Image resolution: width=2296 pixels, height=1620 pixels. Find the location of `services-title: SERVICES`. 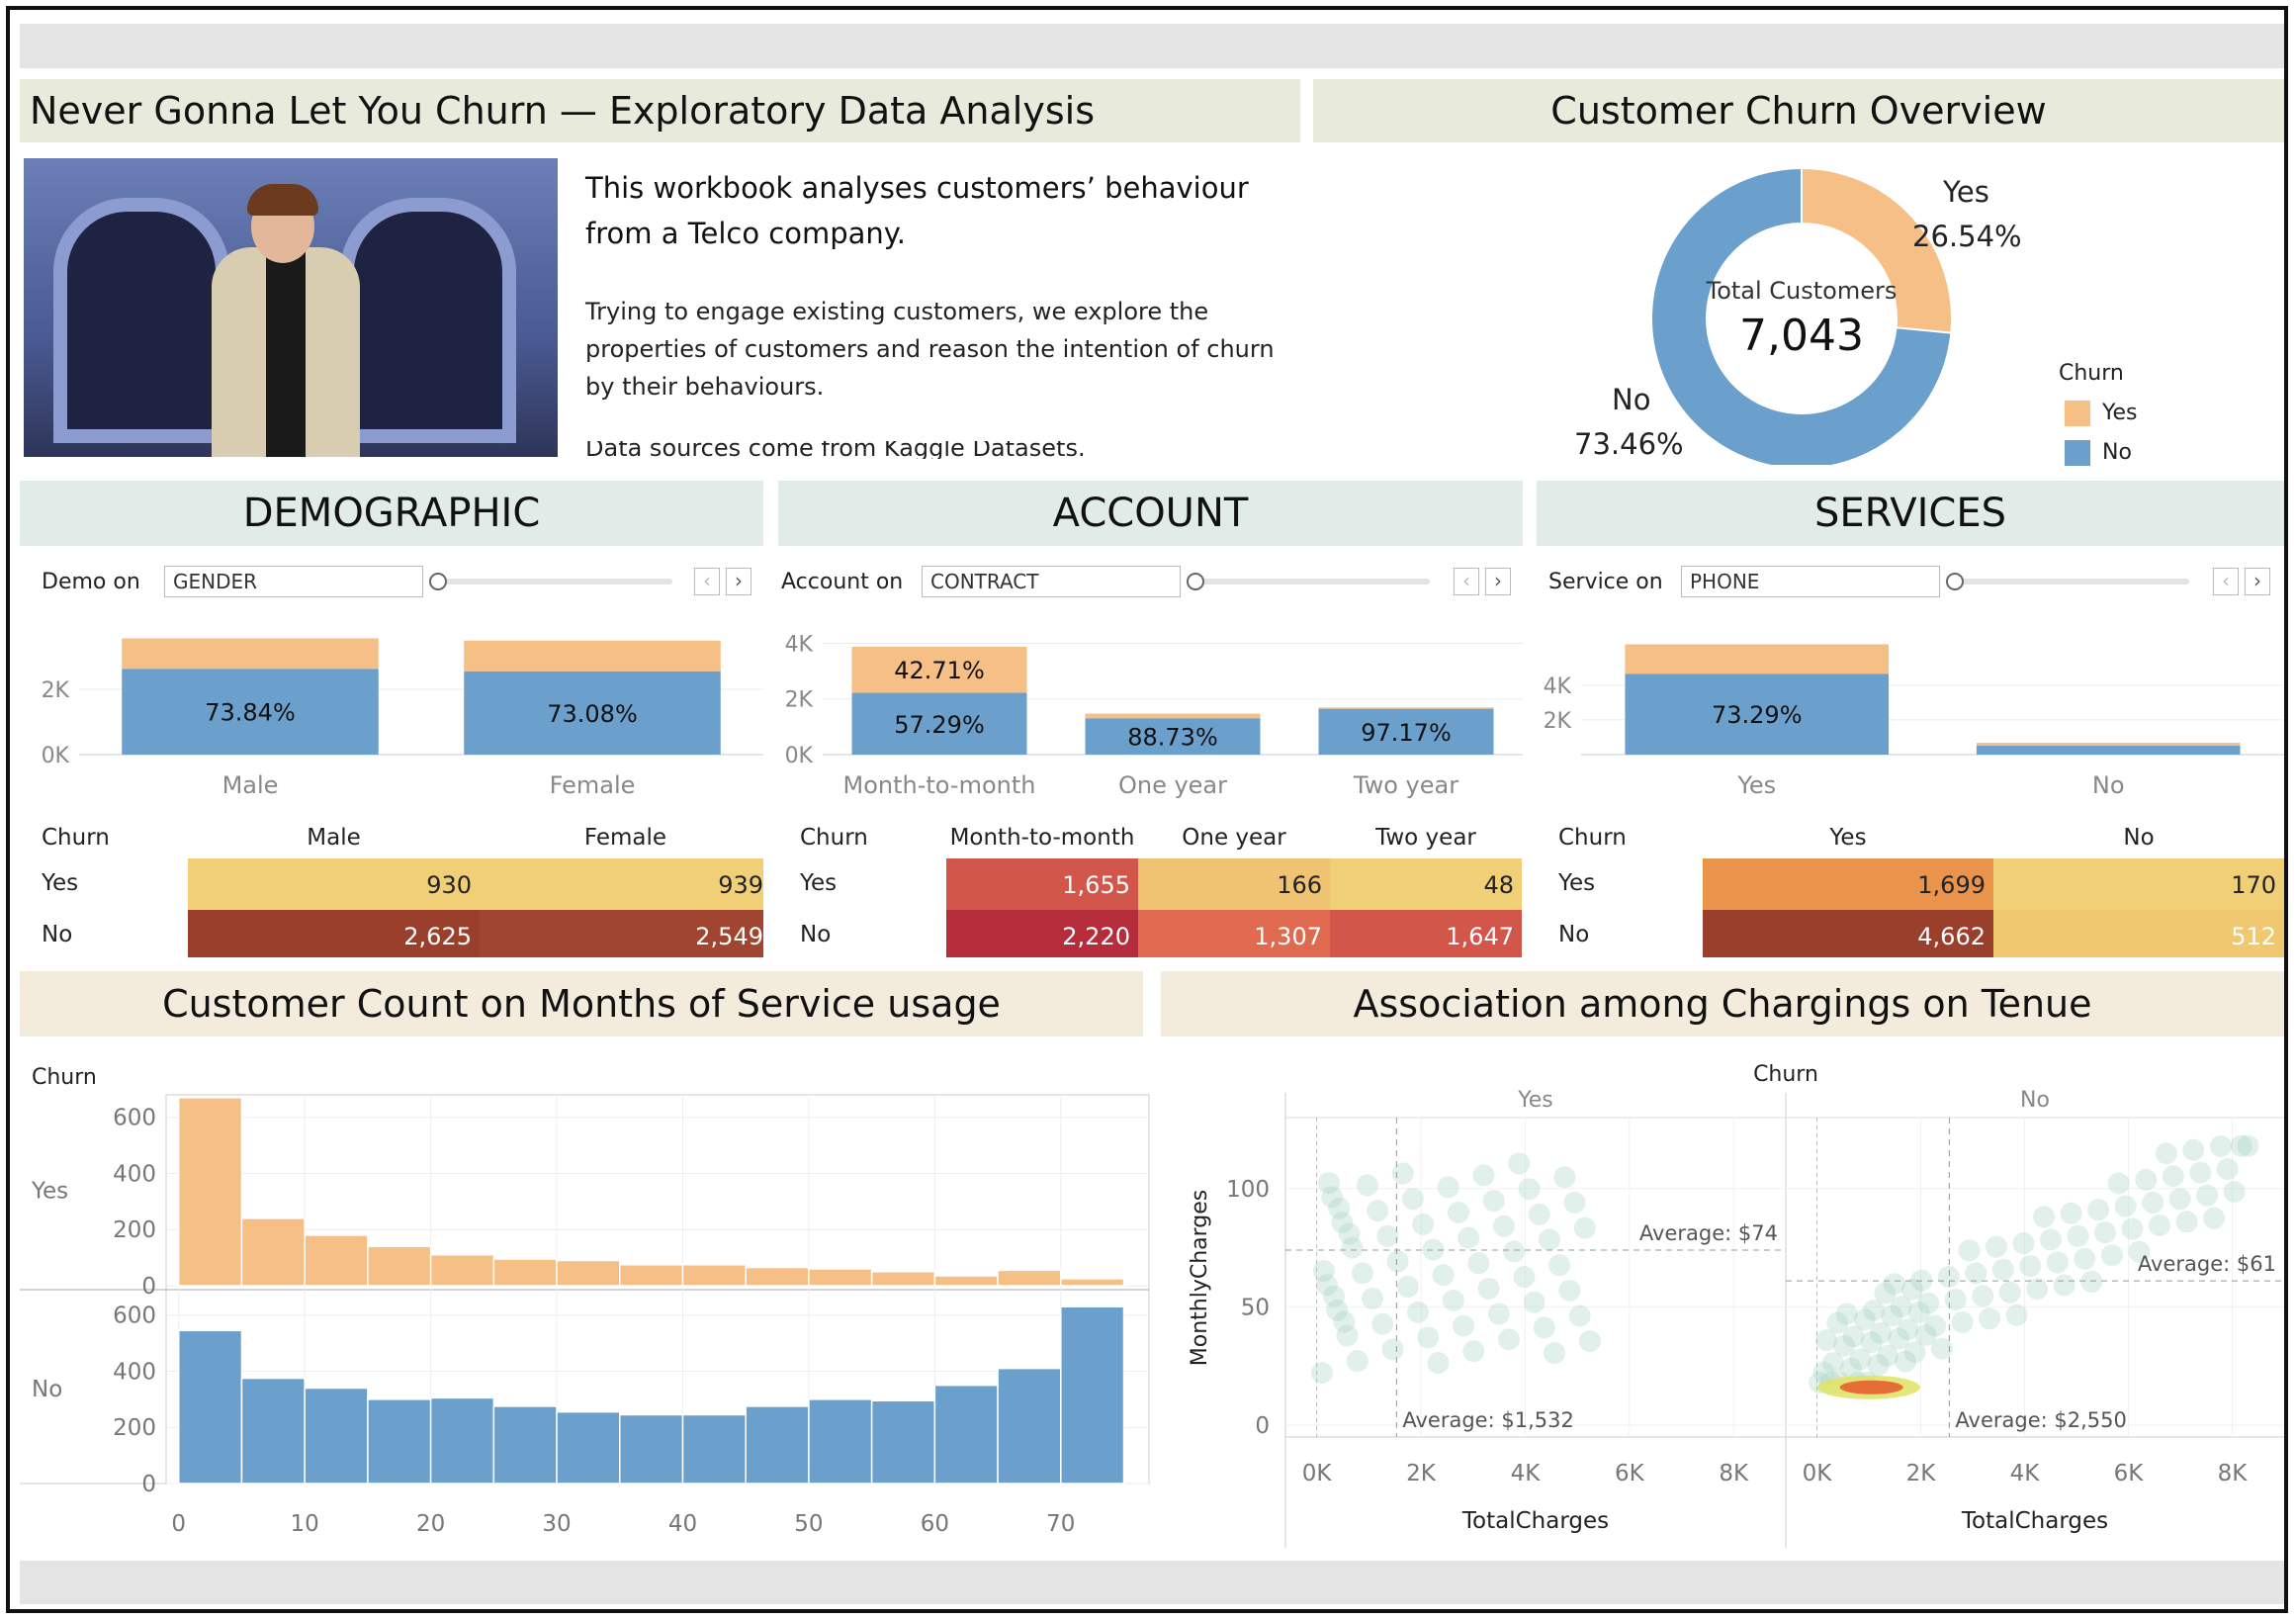

services-title: SERVICES is located at coordinates (1910, 513).